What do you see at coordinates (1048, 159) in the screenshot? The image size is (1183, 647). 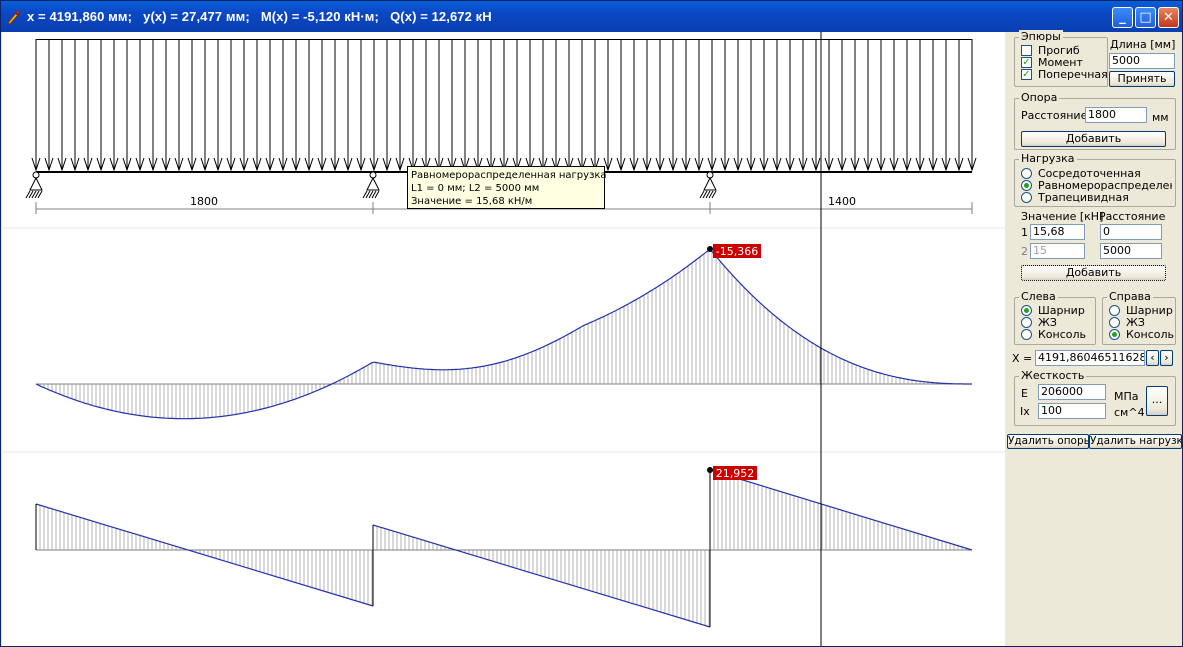 I see `load-title: Нагрузка` at bounding box center [1048, 159].